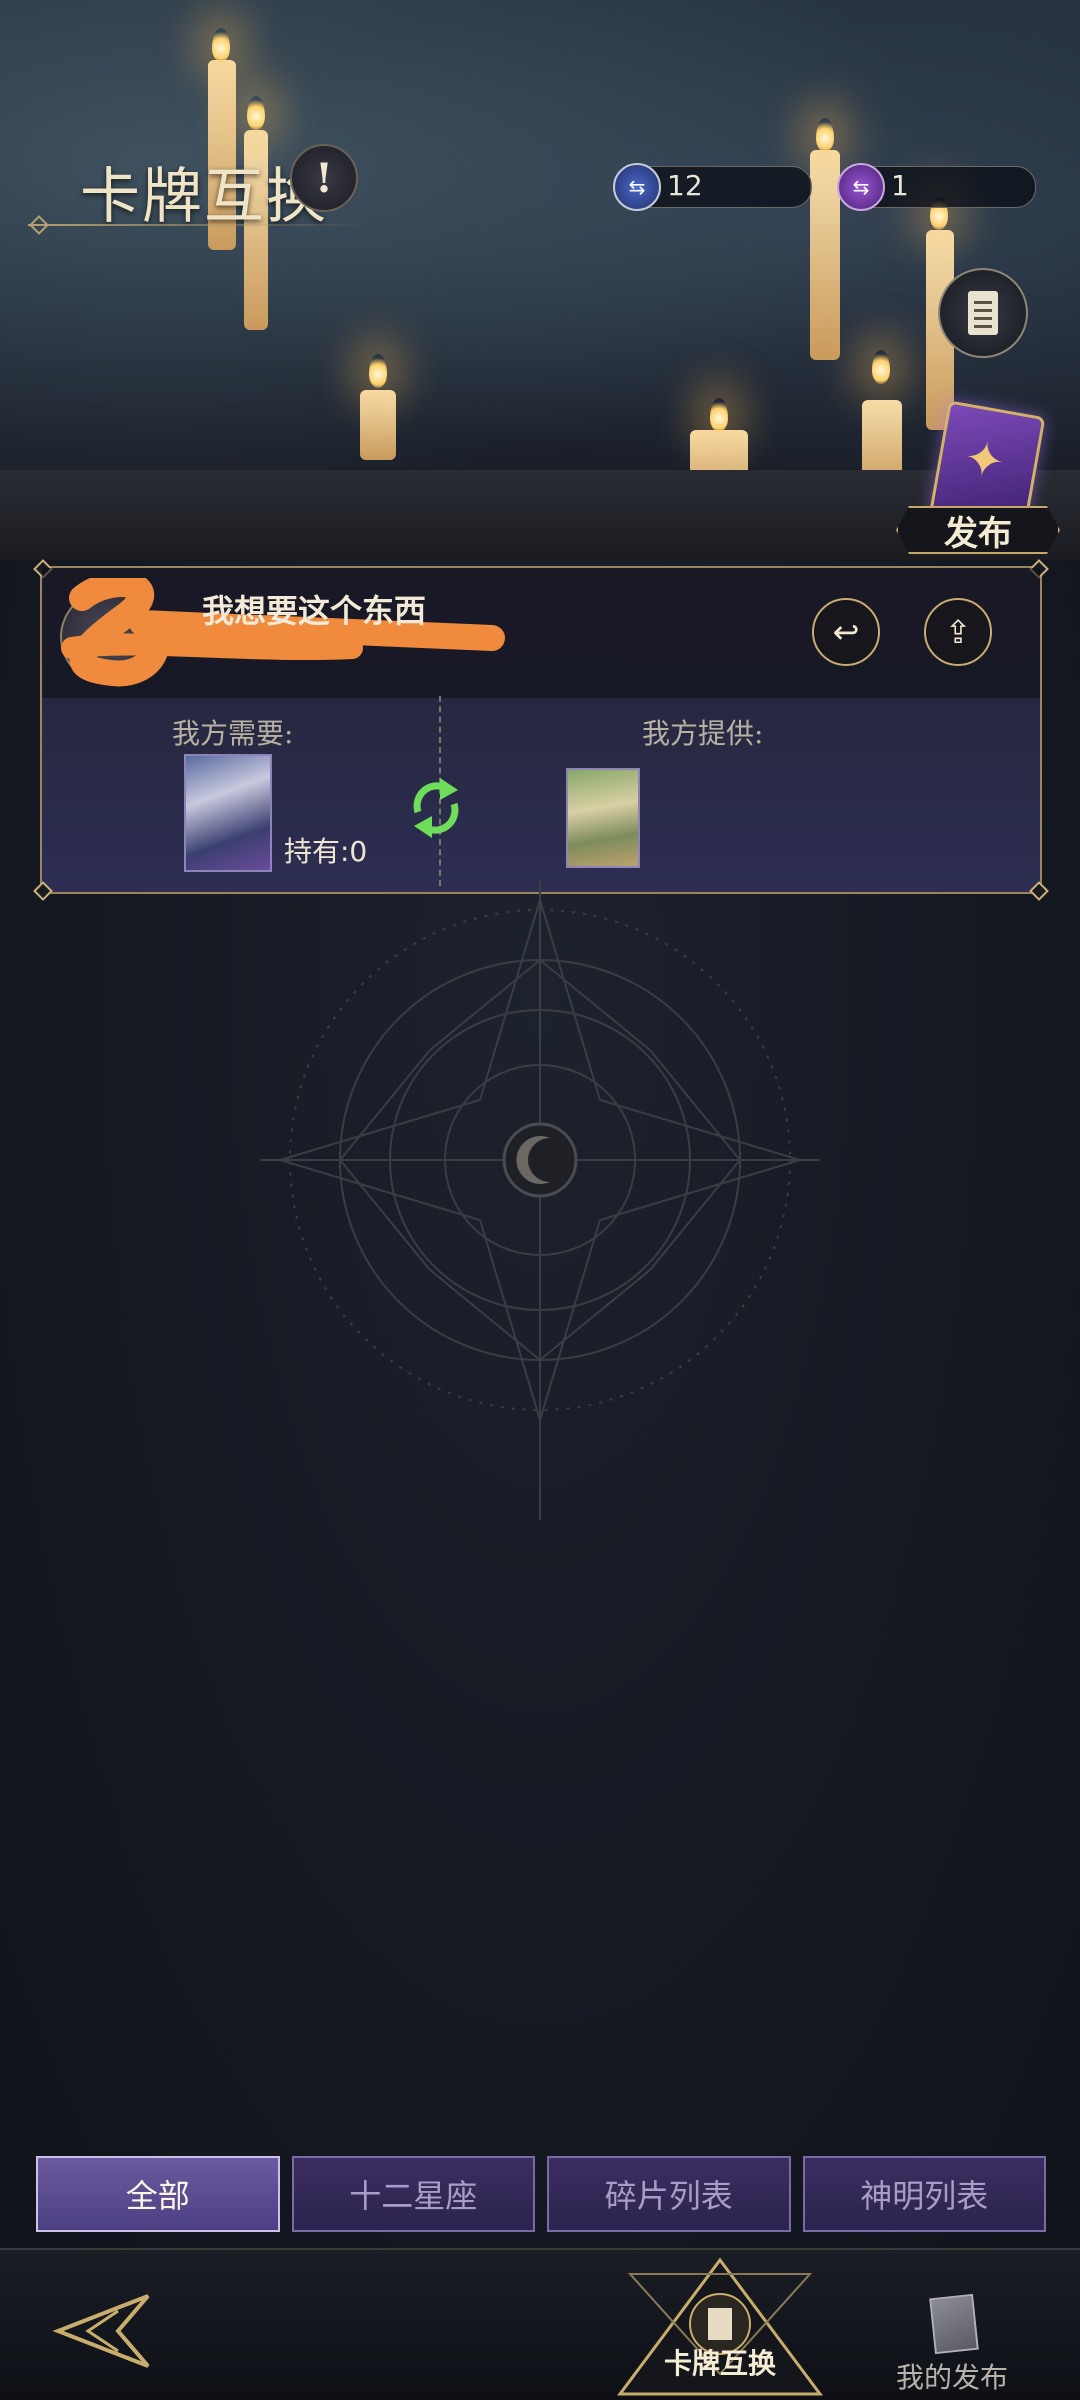 This screenshot has width=1080, height=2400. Describe the element at coordinates (103, 2331) in the screenshot. I see `back-arrow-icon` at that location.